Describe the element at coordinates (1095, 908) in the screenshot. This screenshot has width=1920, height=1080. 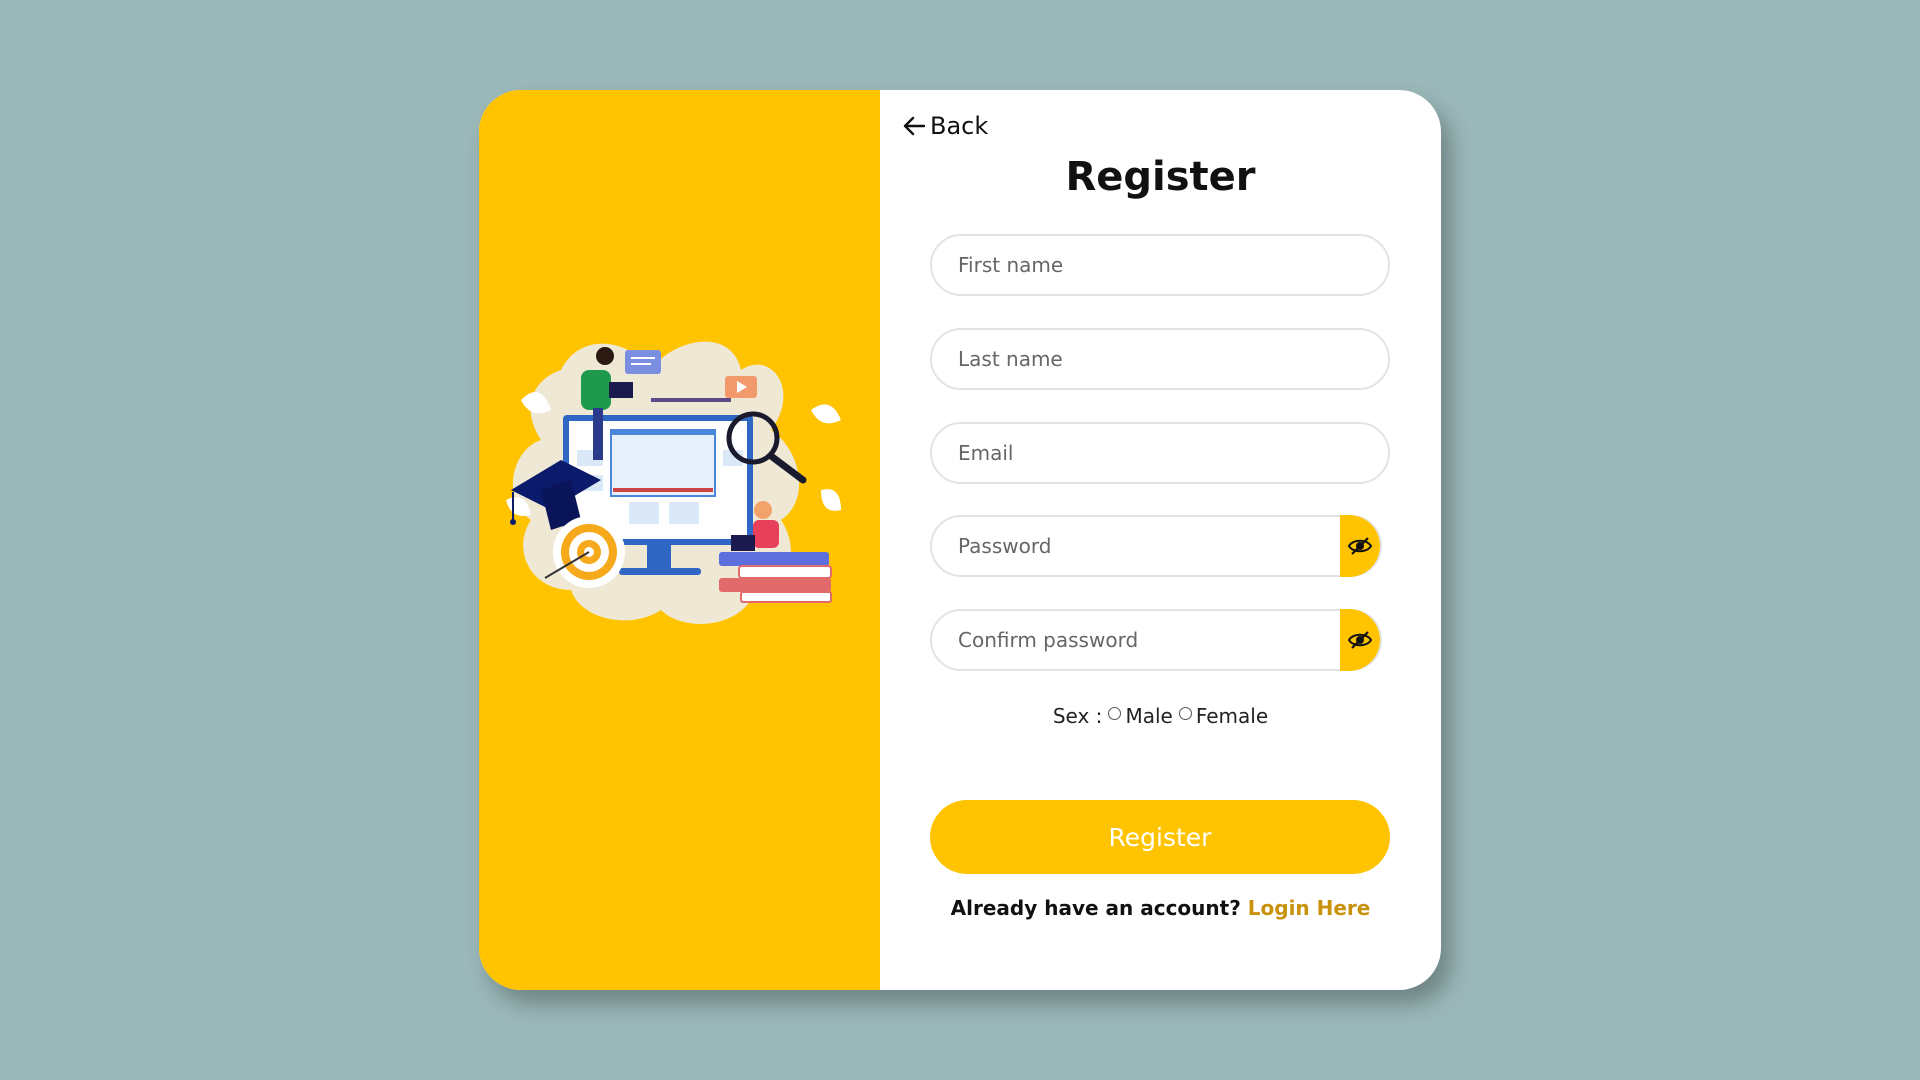
I see `login-prompt-text: Already have an account?` at that location.